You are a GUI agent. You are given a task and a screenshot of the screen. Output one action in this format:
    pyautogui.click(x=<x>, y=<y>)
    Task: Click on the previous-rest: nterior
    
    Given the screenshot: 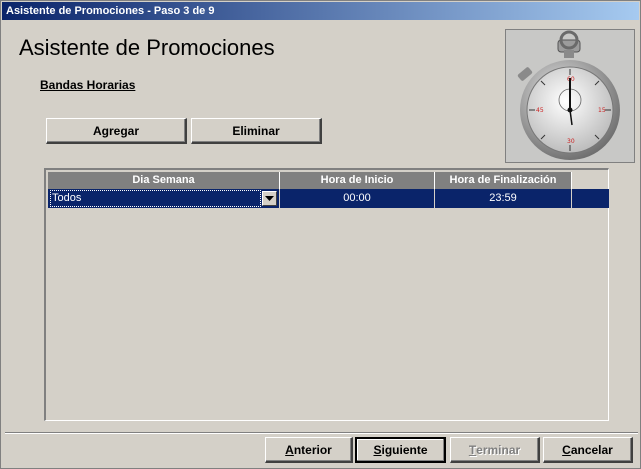 What is the action you would take?
    pyautogui.click(x=312, y=449)
    